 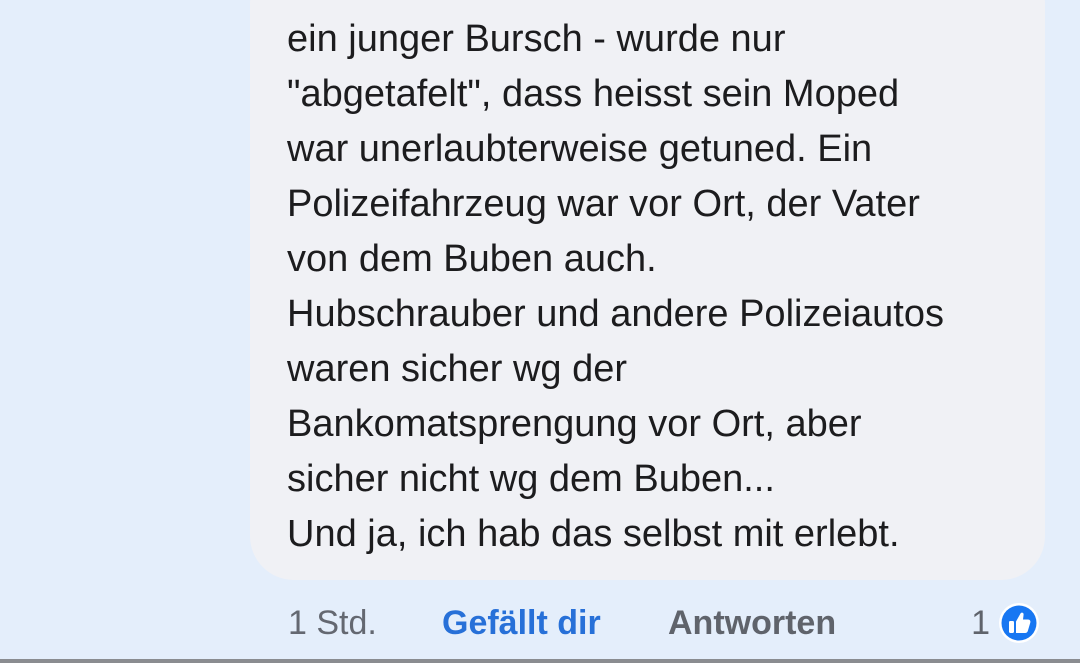 I want to click on comment-timestamp: 1 Std., so click(x=332, y=623).